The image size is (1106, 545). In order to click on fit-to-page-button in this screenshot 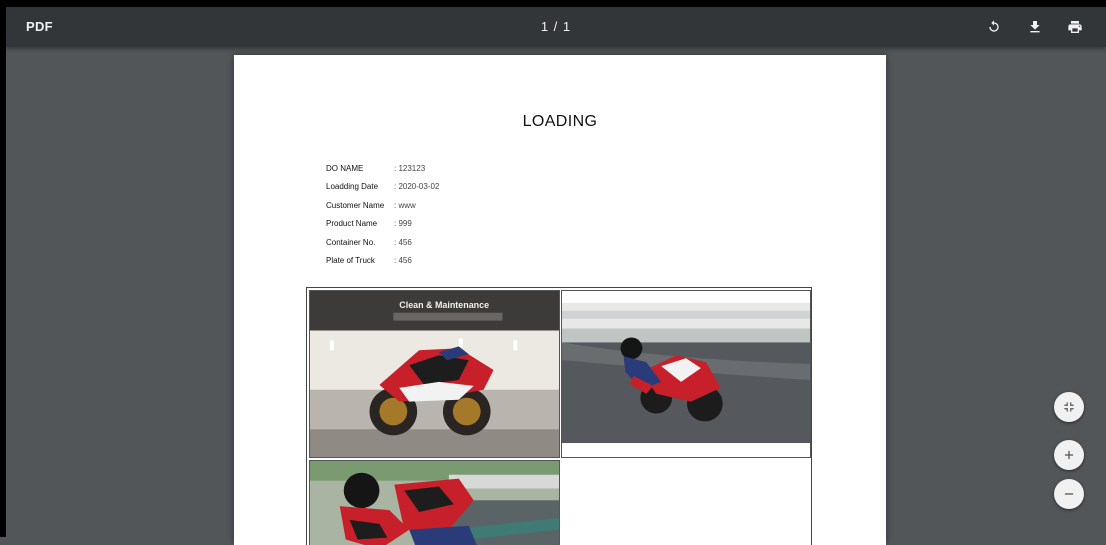, I will do `click(1069, 407)`.